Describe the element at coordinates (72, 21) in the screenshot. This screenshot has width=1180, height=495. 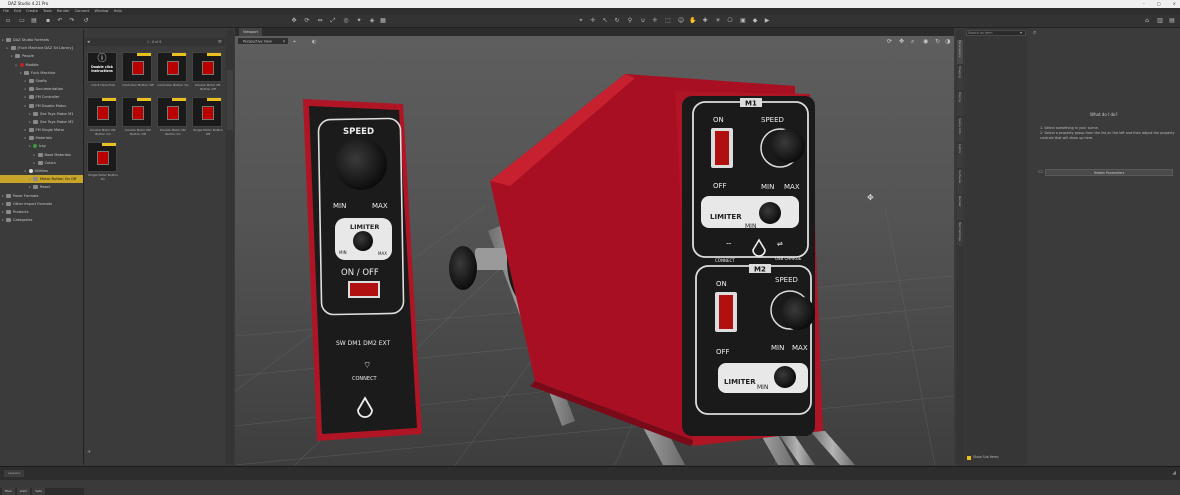
I see `redo-icon: ↷` at that location.